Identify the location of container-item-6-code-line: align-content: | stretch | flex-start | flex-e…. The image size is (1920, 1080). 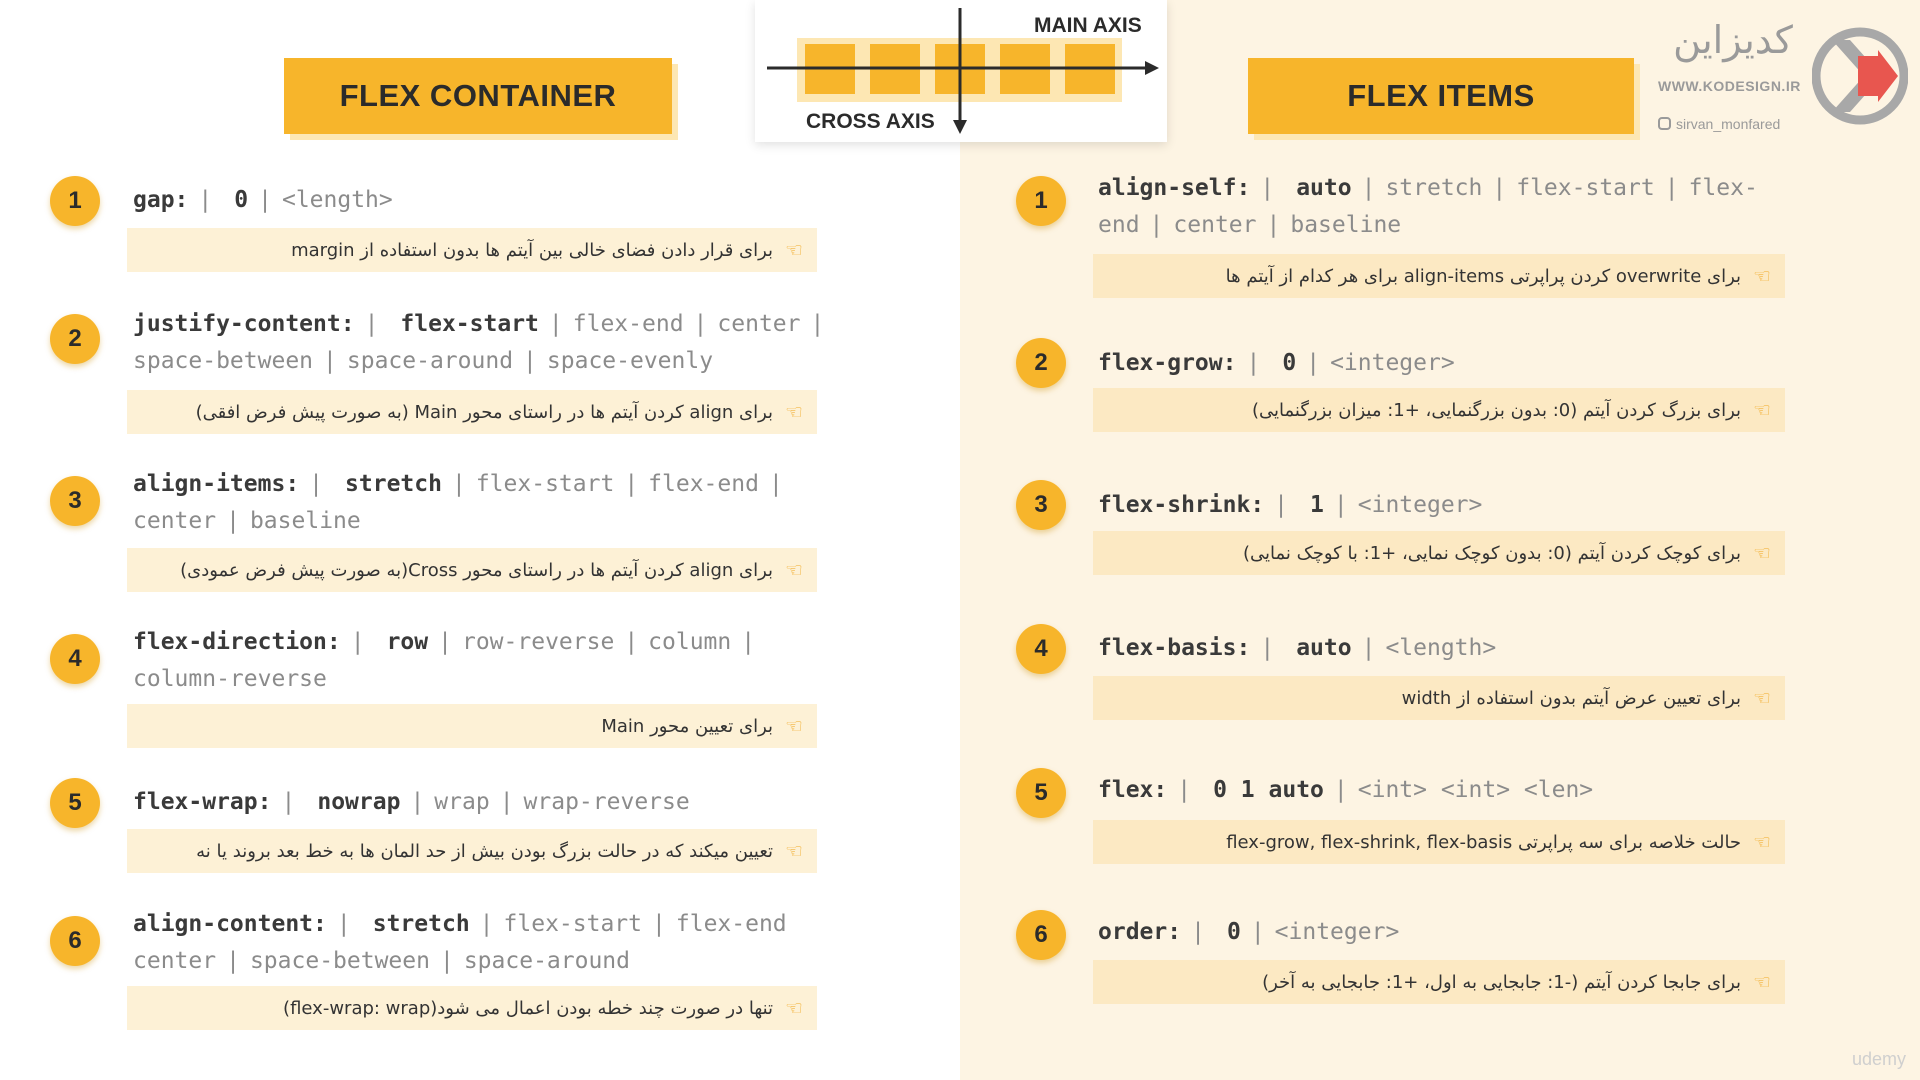
(460, 924).